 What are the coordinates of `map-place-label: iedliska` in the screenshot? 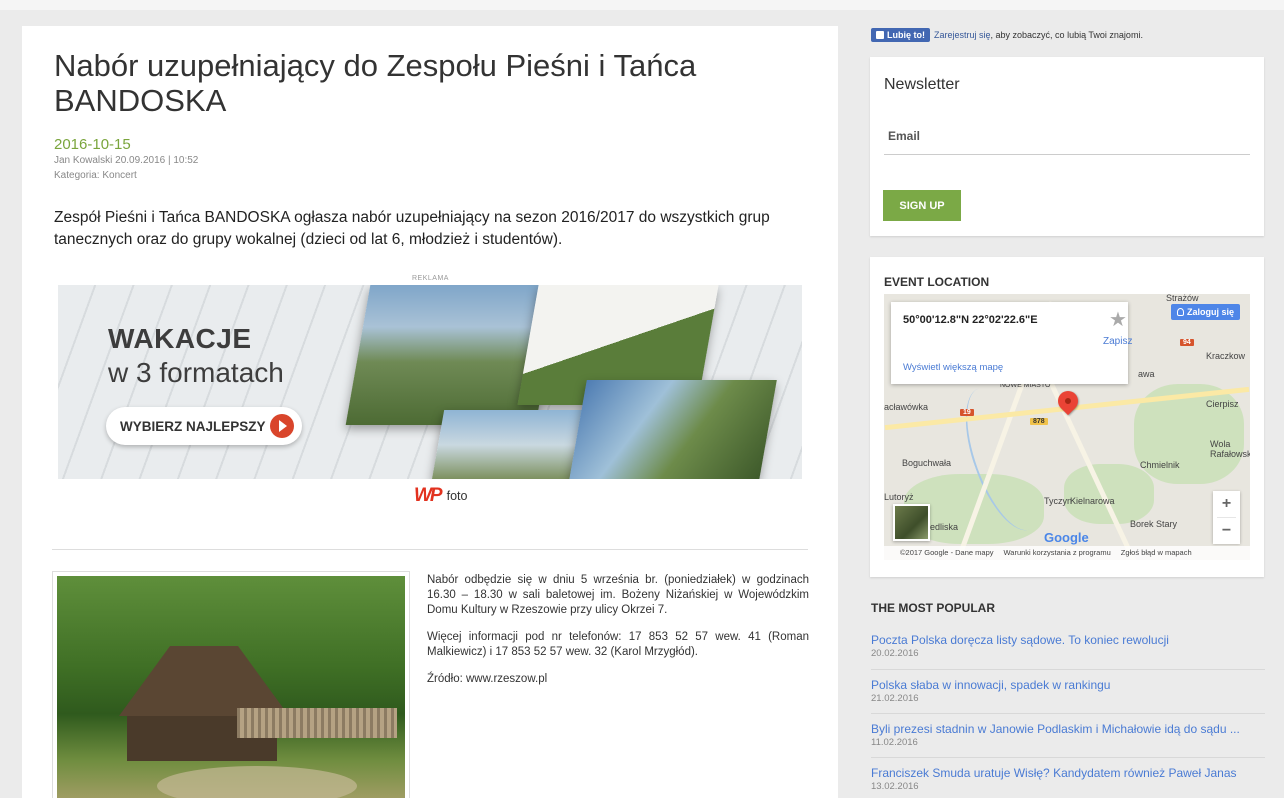 It's located at (943, 527).